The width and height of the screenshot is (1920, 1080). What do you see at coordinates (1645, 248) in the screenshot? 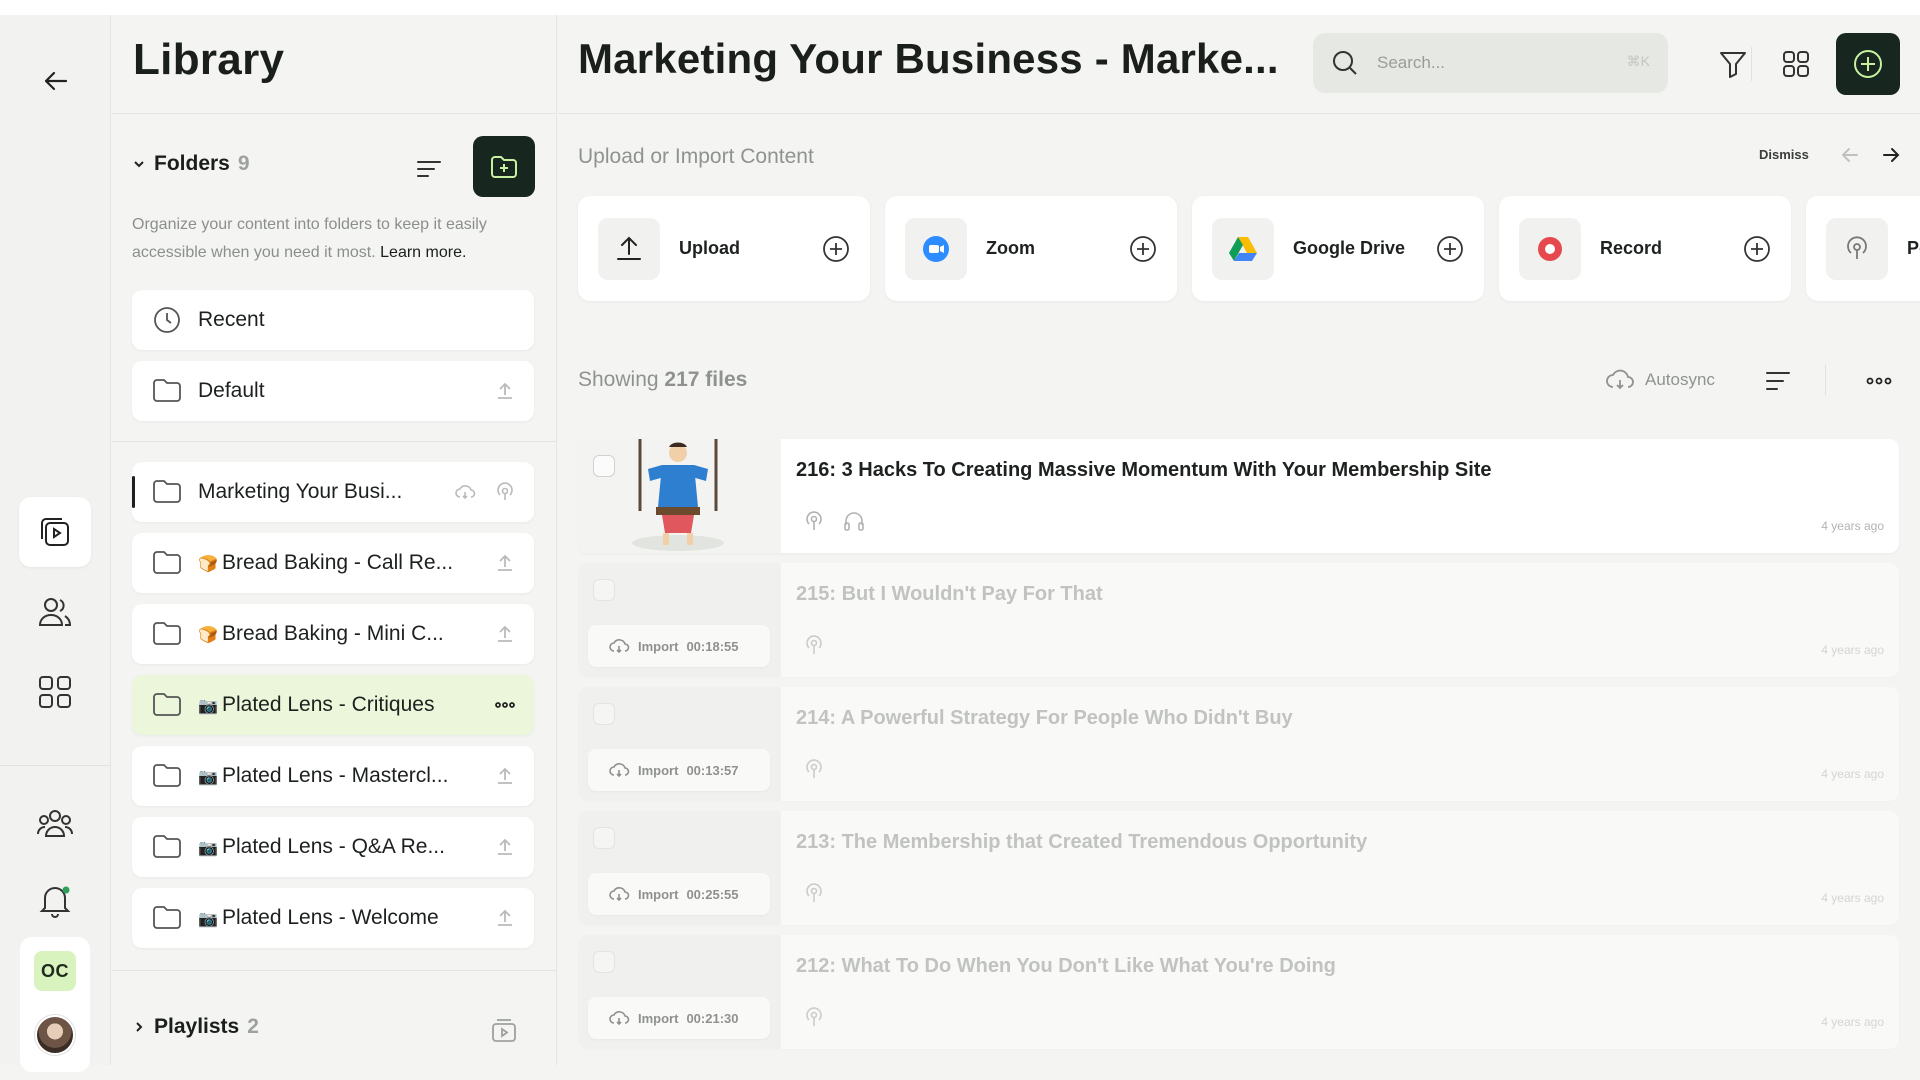
I see `source-card-record: Record` at bounding box center [1645, 248].